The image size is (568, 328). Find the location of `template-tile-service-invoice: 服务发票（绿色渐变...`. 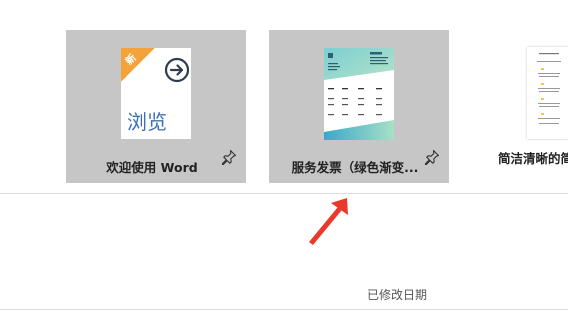

template-tile-service-invoice: 服务发票（绿色渐变... is located at coordinates (359, 106).